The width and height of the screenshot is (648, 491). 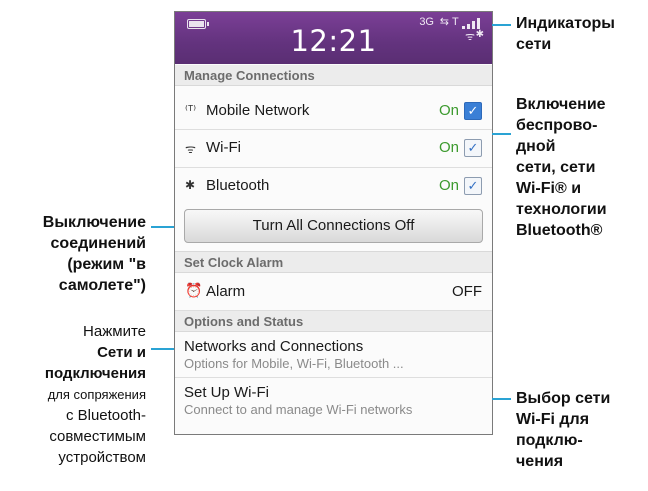 What do you see at coordinates (559, 230) in the screenshot?
I see `callout-text-line: Bluetooth®` at bounding box center [559, 230].